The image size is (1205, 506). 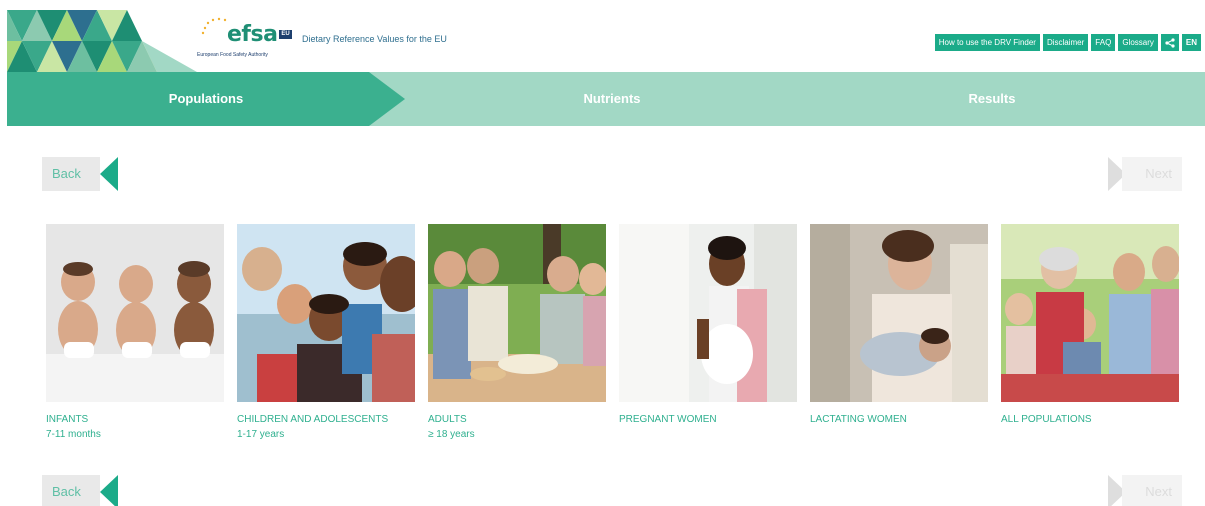 What do you see at coordinates (451, 434) in the screenshot?
I see `population-age-range: ≥ 18 years` at bounding box center [451, 434].